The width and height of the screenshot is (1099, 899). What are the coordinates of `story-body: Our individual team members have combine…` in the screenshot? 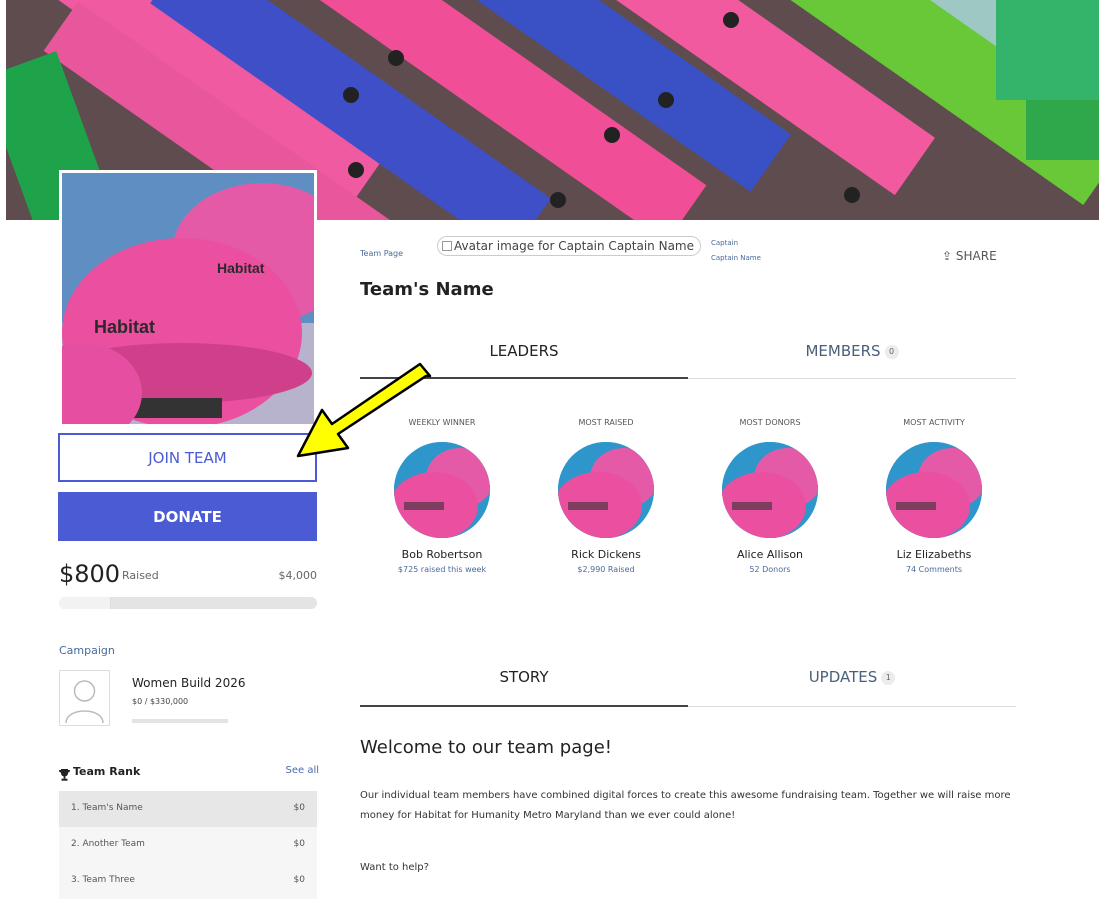 It's located at (685, 805).